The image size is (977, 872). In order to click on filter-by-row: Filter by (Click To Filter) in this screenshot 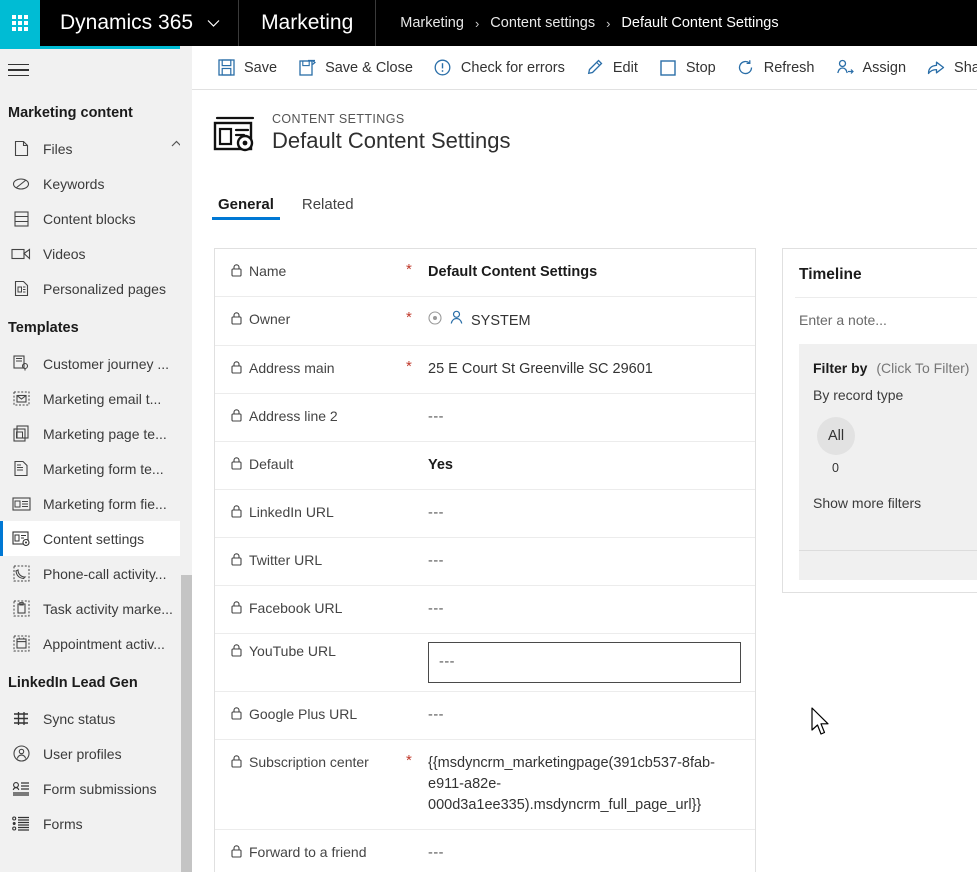, I will do `click(895, 368)`.